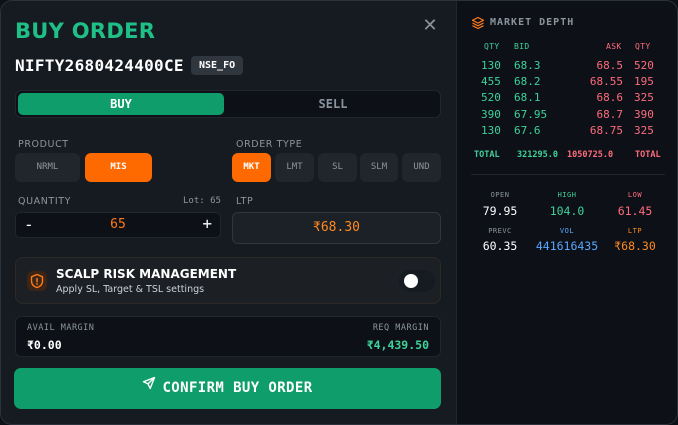  What do you see at coordinates (532, 22) in the screenshot?
I see `market-depth-title: MARKET DEPTH` at bounding box center [532, 22].